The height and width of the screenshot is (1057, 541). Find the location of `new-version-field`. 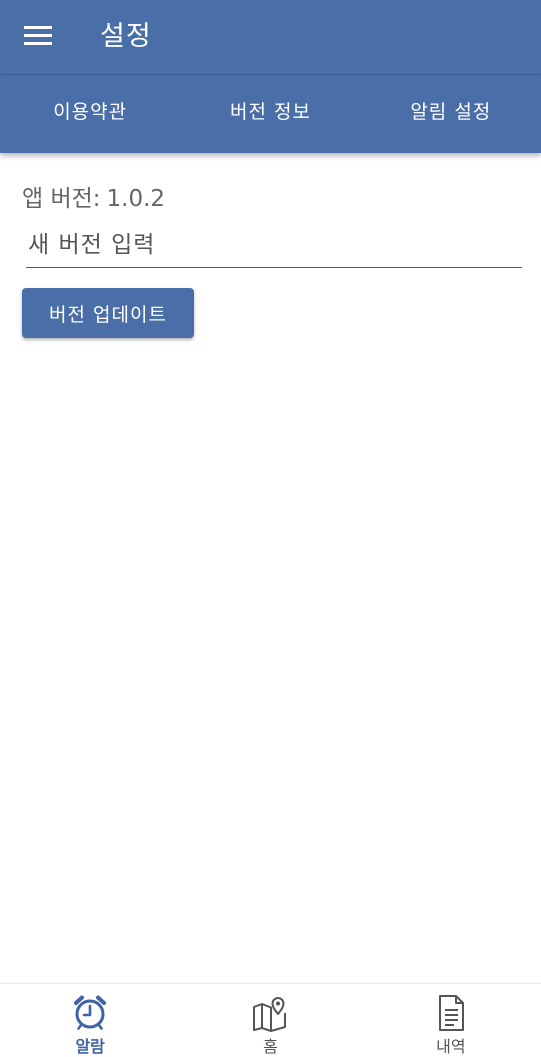

new-version-field is located at coordinates (274, 247).